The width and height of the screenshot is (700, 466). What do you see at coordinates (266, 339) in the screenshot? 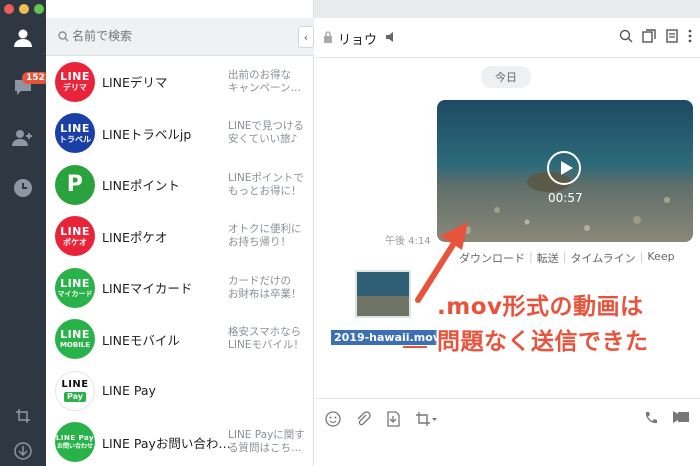
I see `chat-snippet: 格安スマホなら LINEモバイル！` at bounding box center [266, 339].